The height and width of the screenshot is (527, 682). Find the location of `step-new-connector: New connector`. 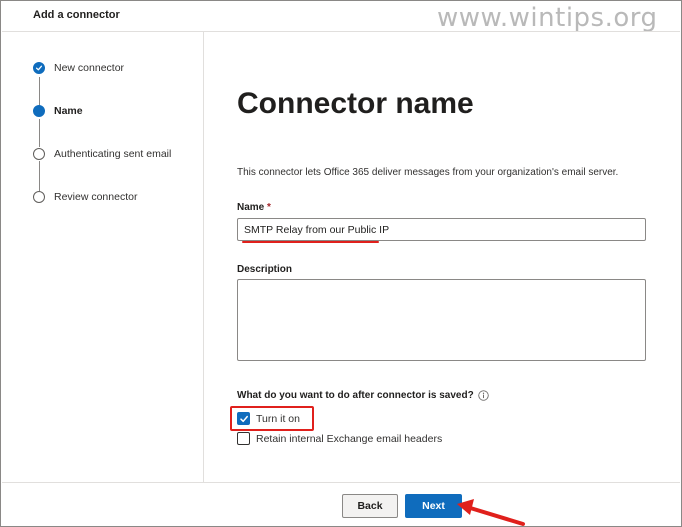

step-new-connector: New connector is located at coordinates (78, 68).